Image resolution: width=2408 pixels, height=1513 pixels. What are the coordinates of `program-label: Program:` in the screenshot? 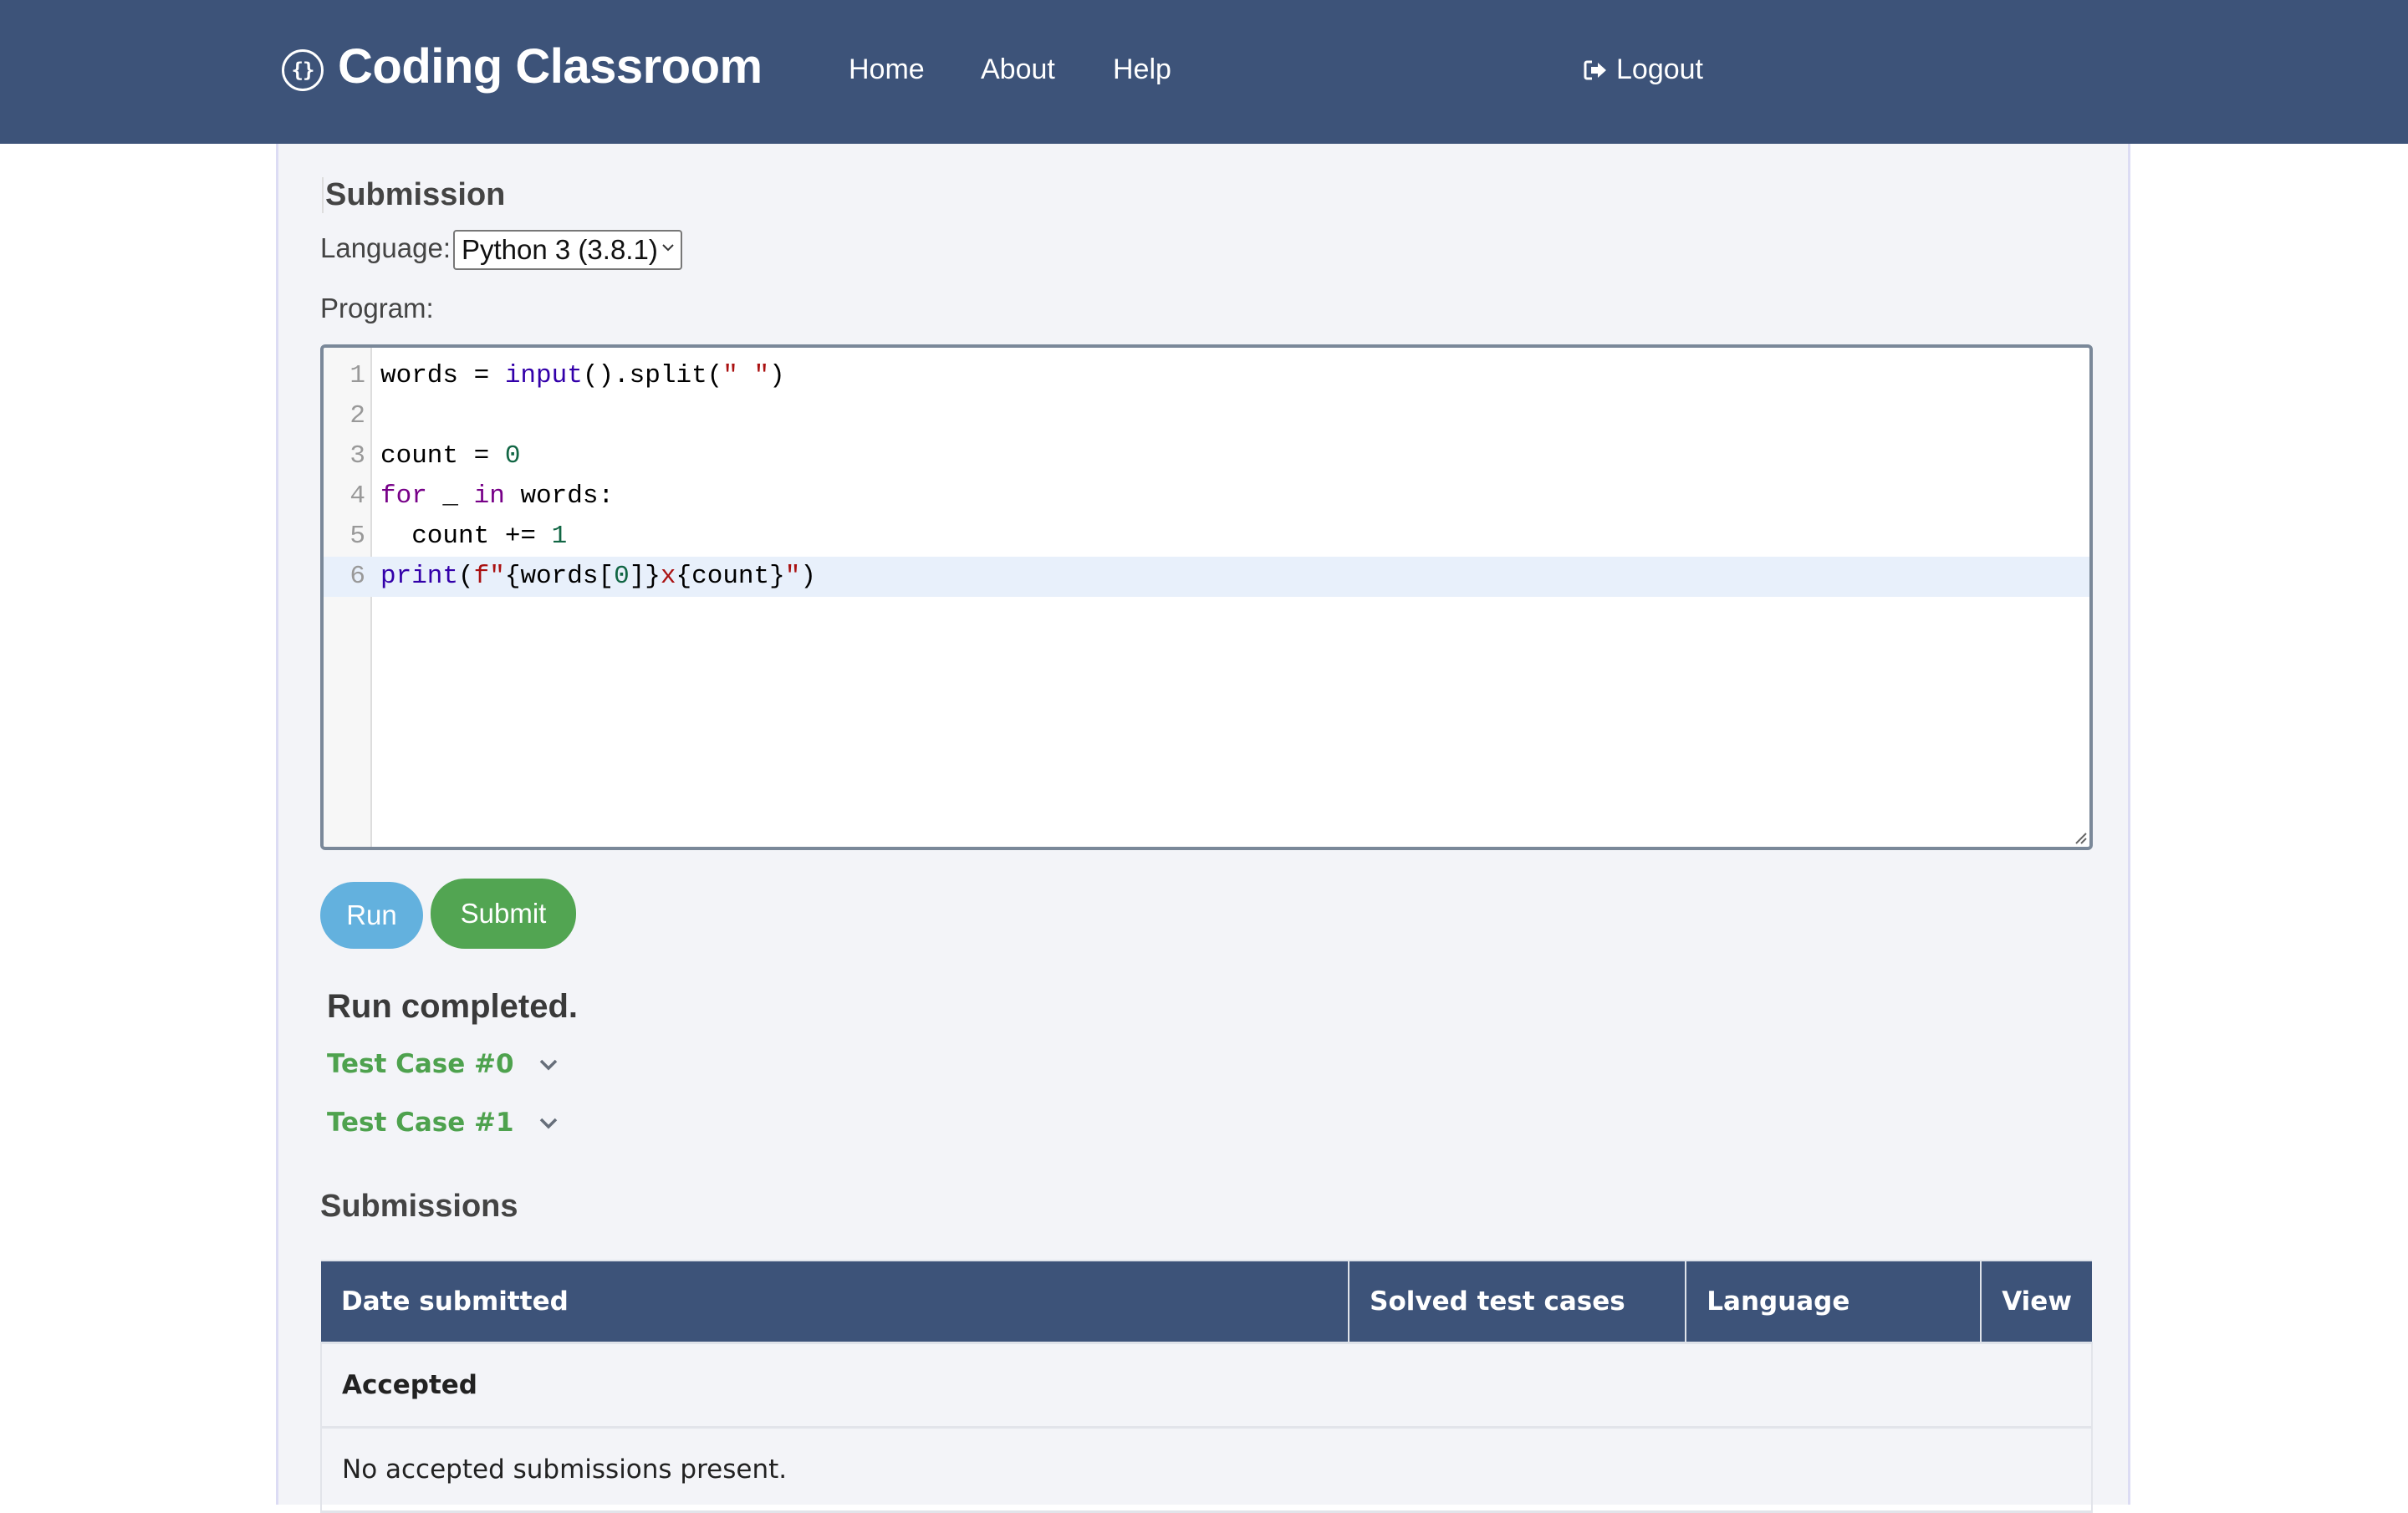 It's located at (377, 308).